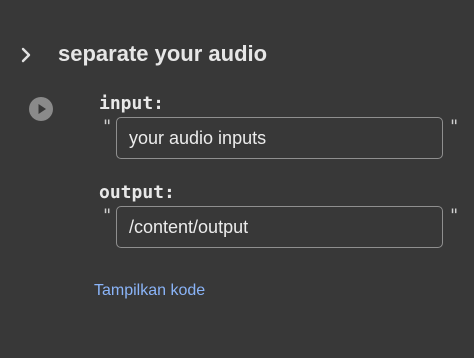  I want to click on input-quote-open: ", so click(107, 127).